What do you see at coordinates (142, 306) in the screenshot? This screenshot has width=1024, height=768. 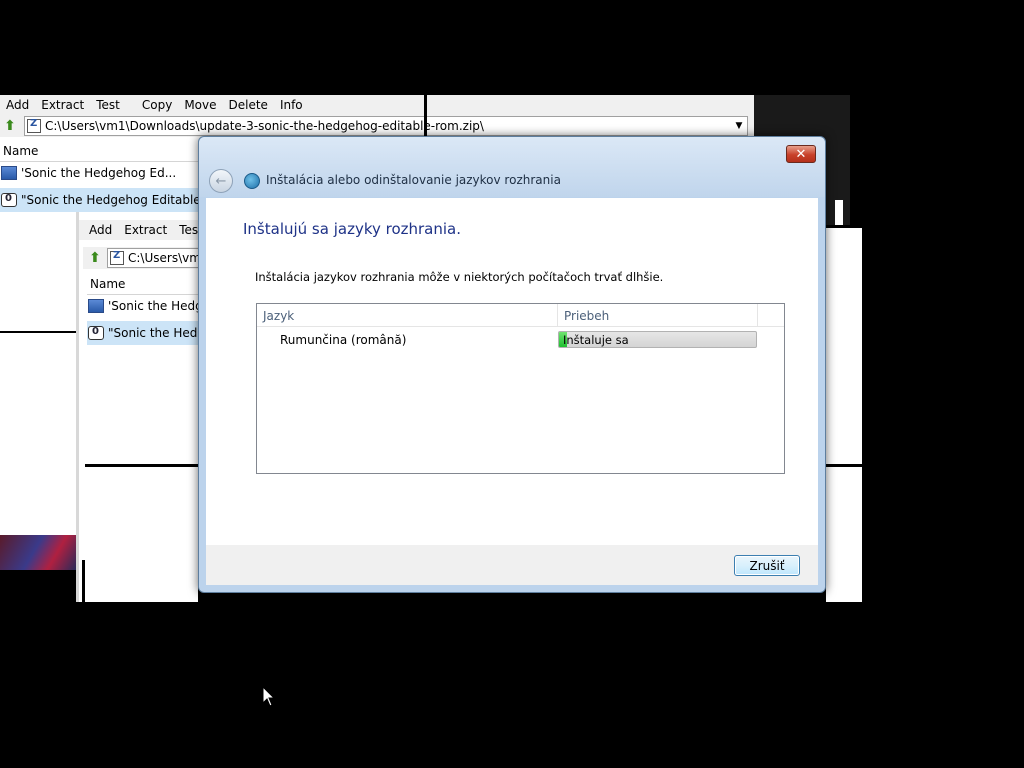 I see `file-row: 'Sonic the Hedgeh` at bounding box center [142, 306].